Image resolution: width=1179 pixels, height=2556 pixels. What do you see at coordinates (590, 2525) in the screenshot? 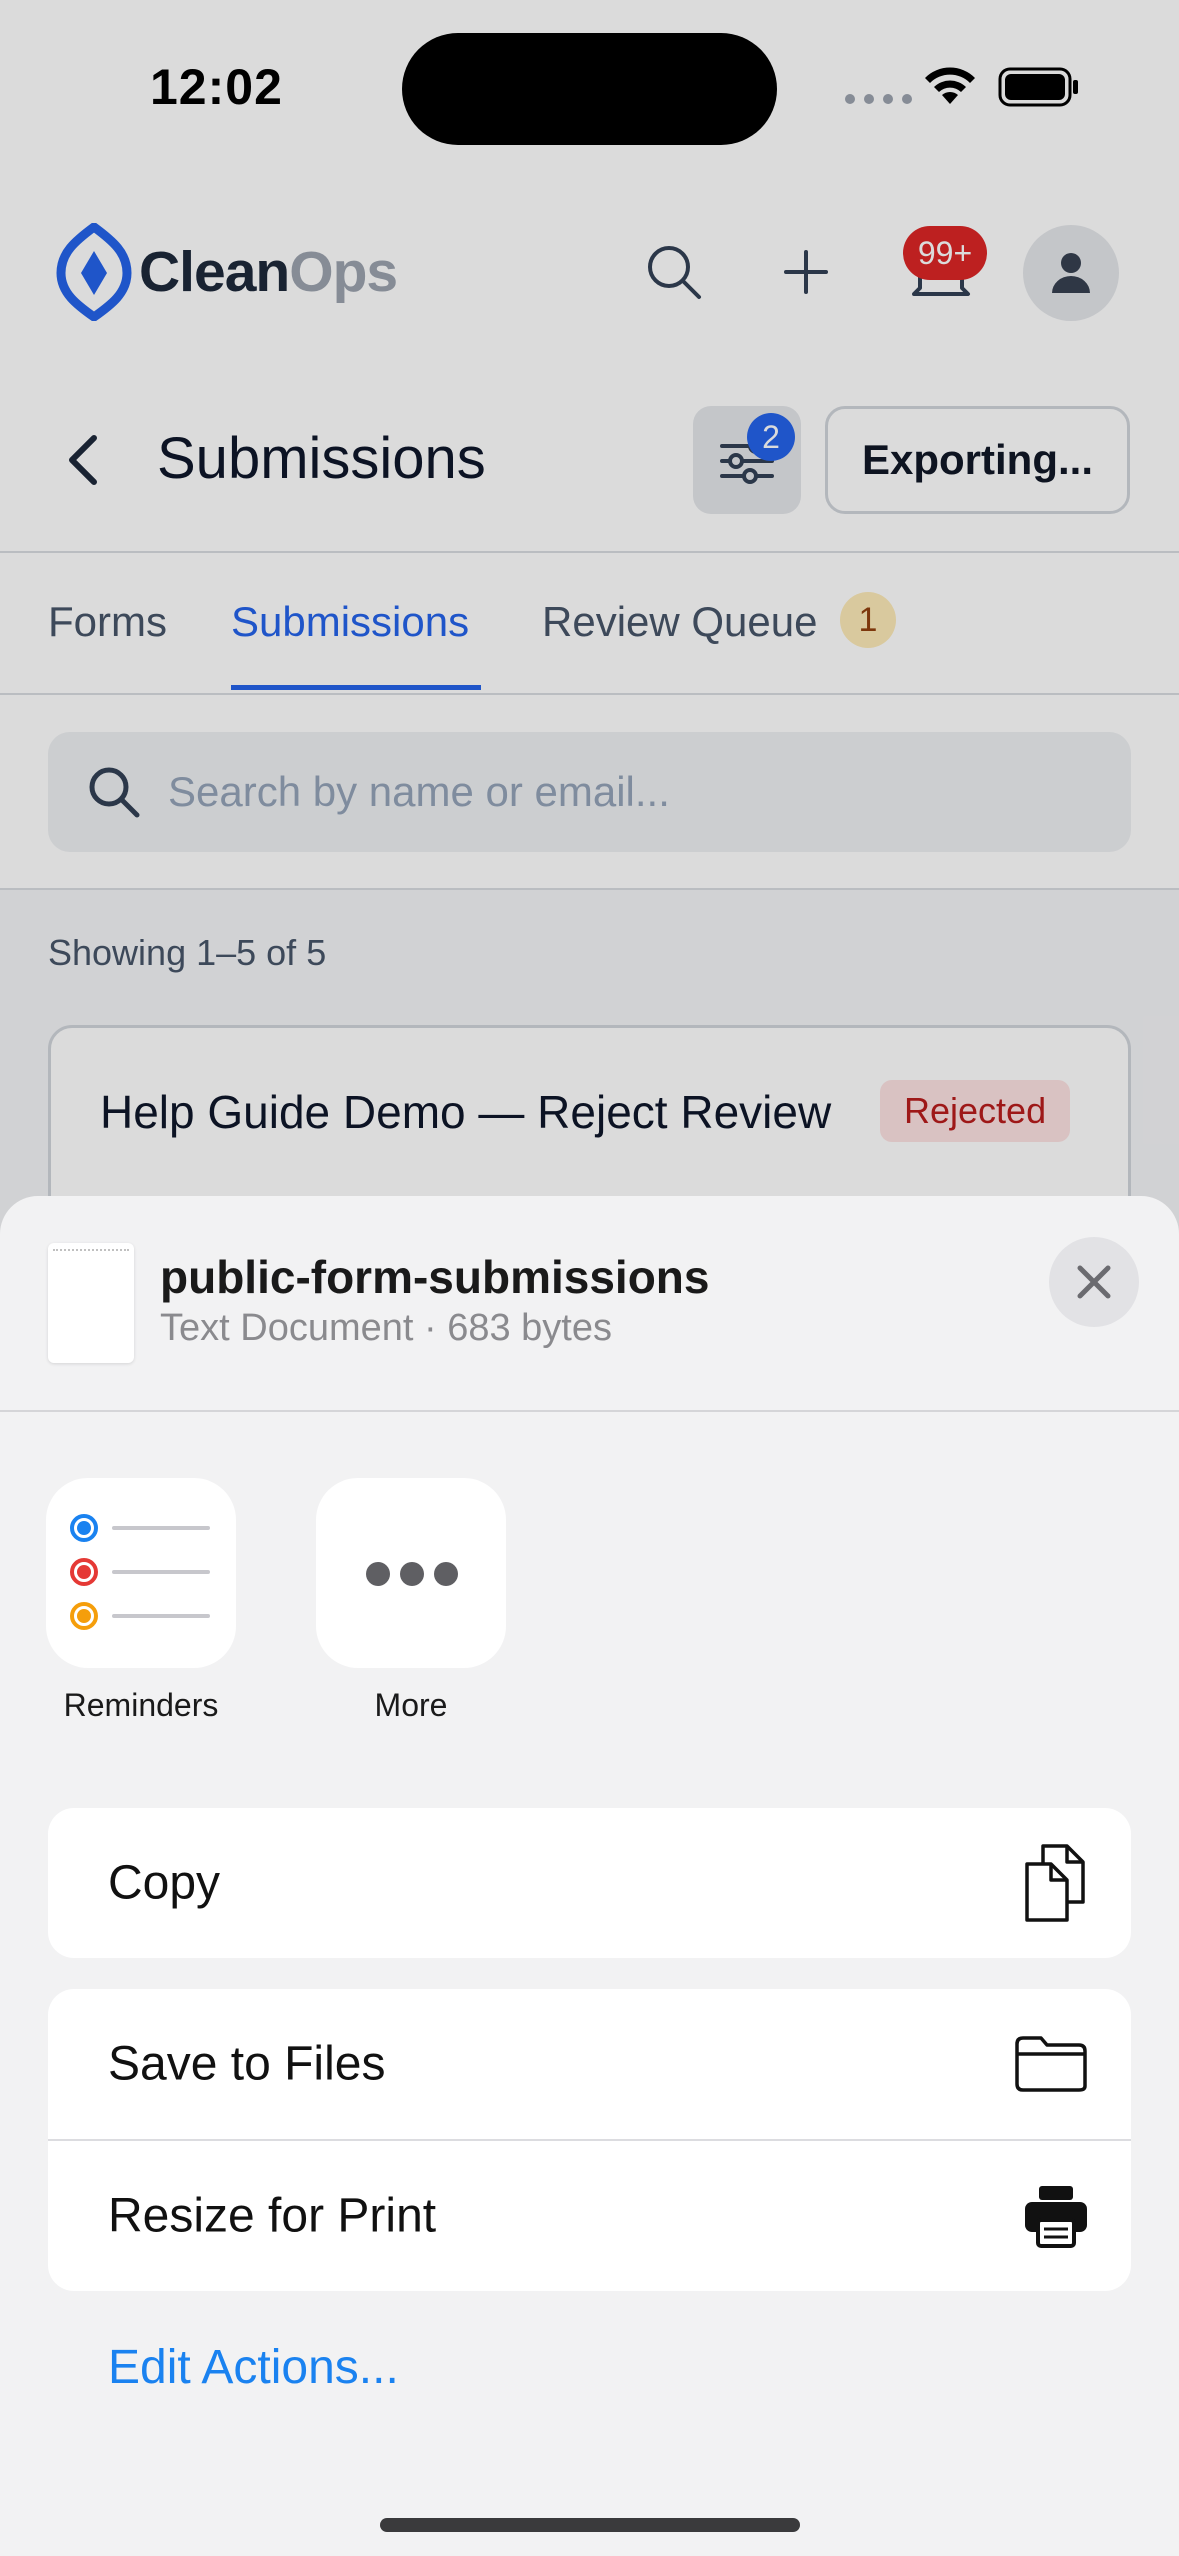
I see `home-indicator` at bounding box center [590, 2525].